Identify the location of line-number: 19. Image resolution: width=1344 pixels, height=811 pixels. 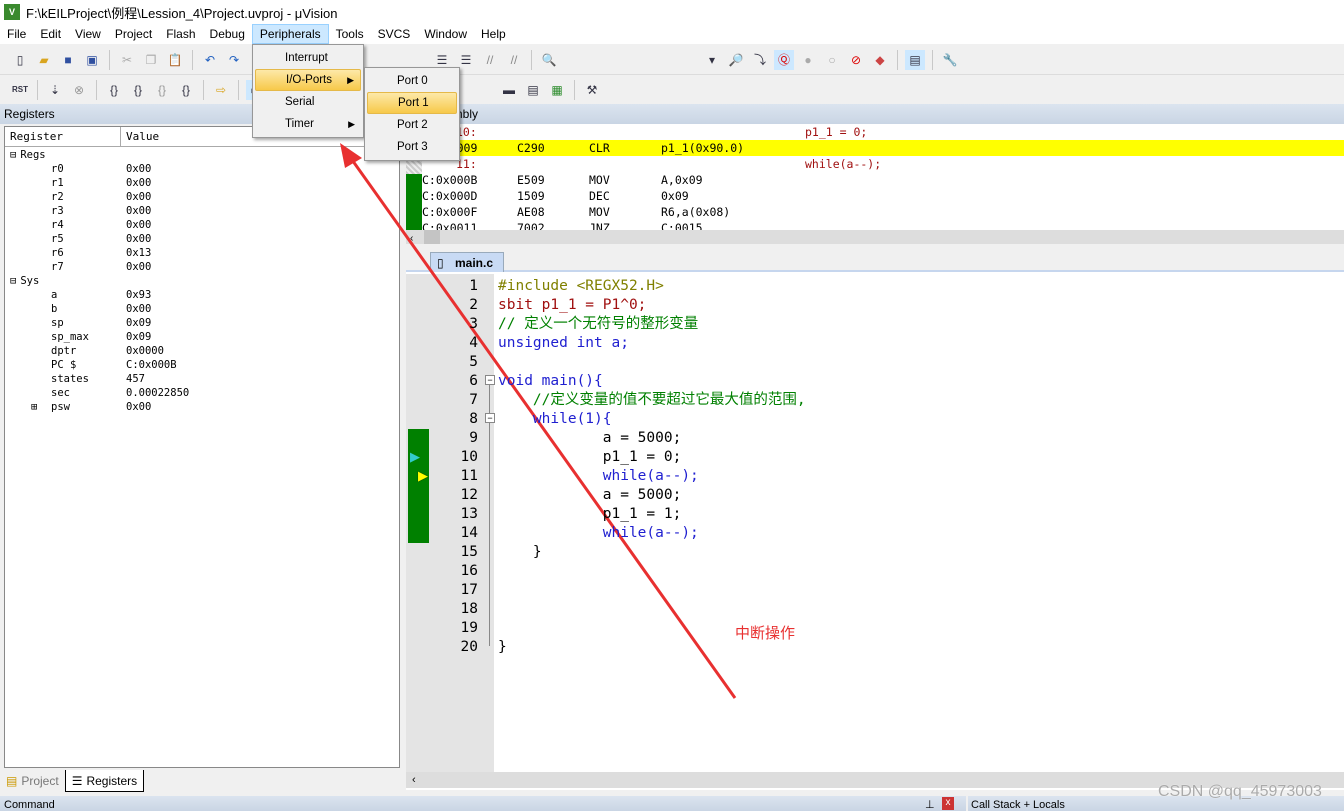
(469, 628).